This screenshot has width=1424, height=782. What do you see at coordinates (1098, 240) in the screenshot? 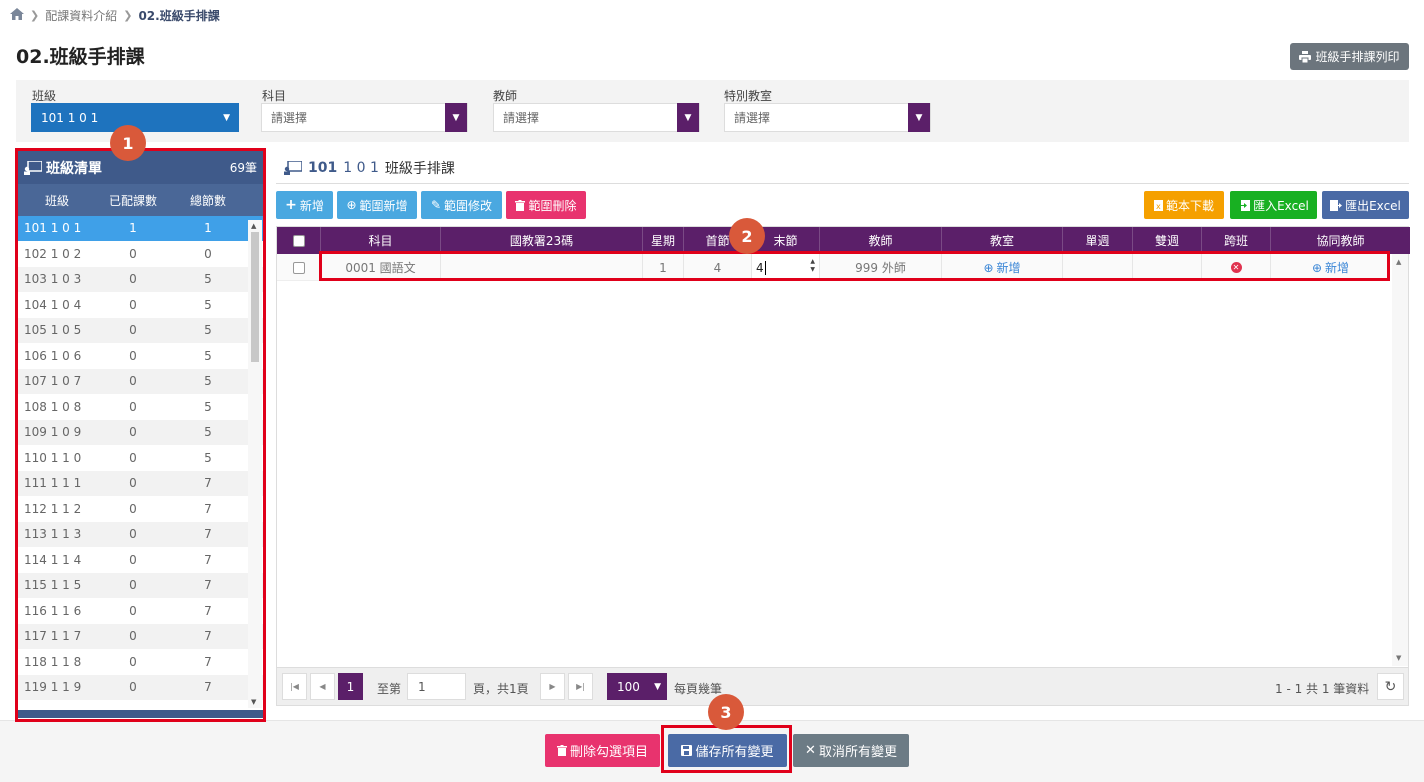
I see `col-single-week: 單週` at bounding box center [1098, 240].